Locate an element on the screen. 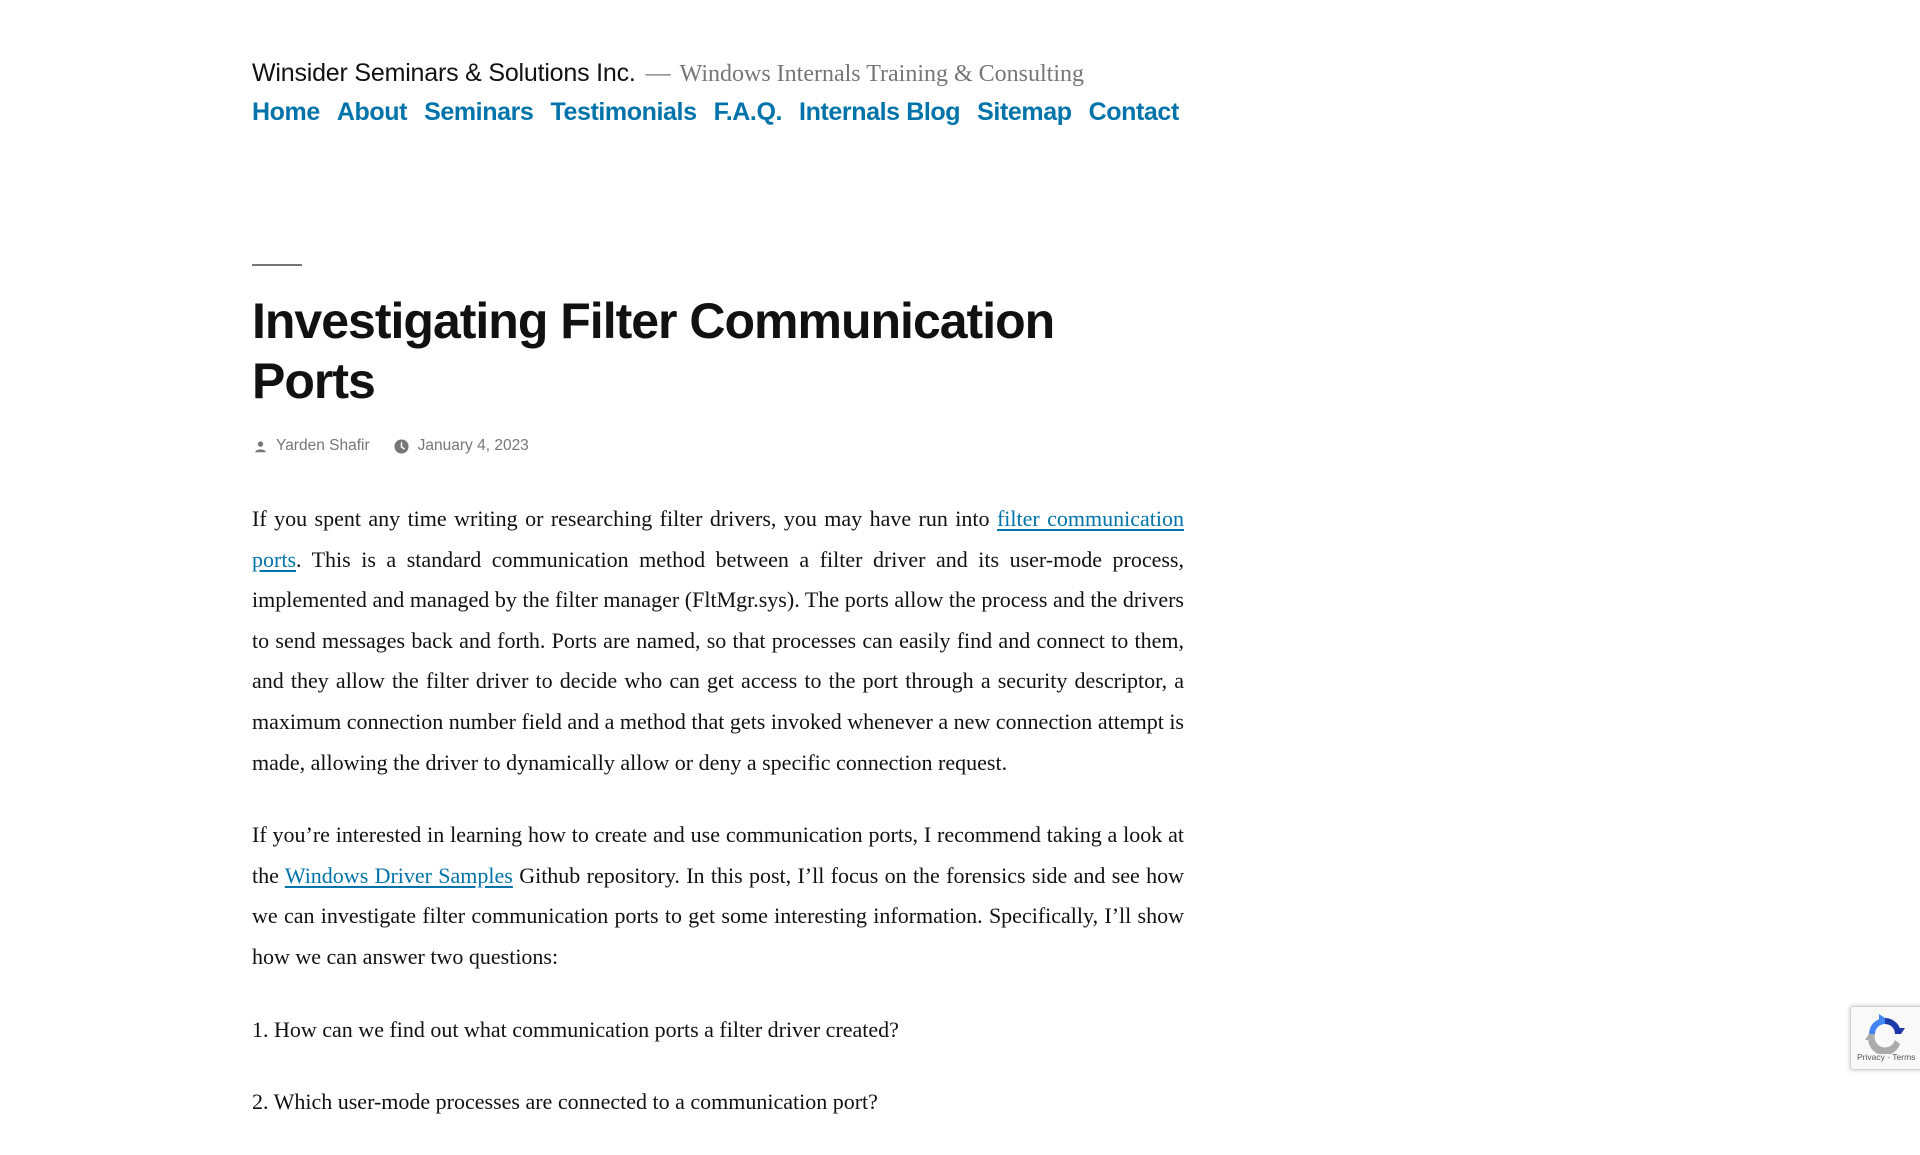 This screenshot has width=1920, height=1155. post-author: Yarden Shafir is located at coordinates (311, 446).